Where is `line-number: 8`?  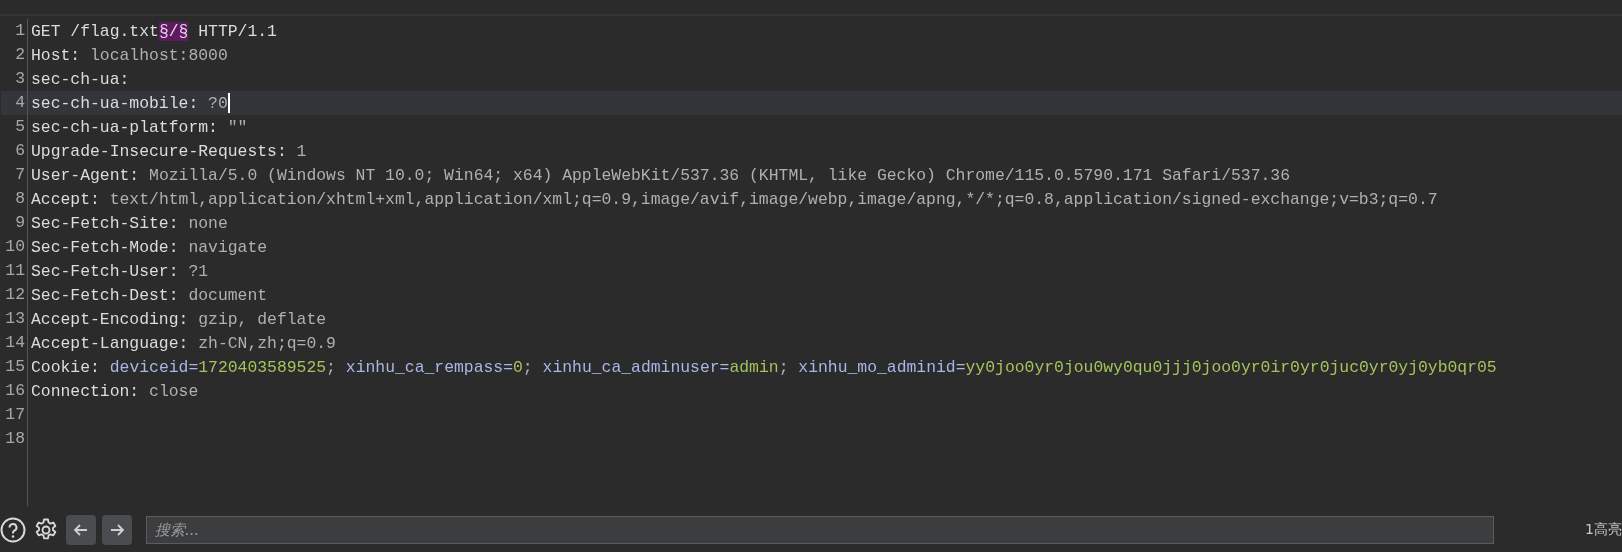
line-number: 8 is located at coordinates (14, 199).